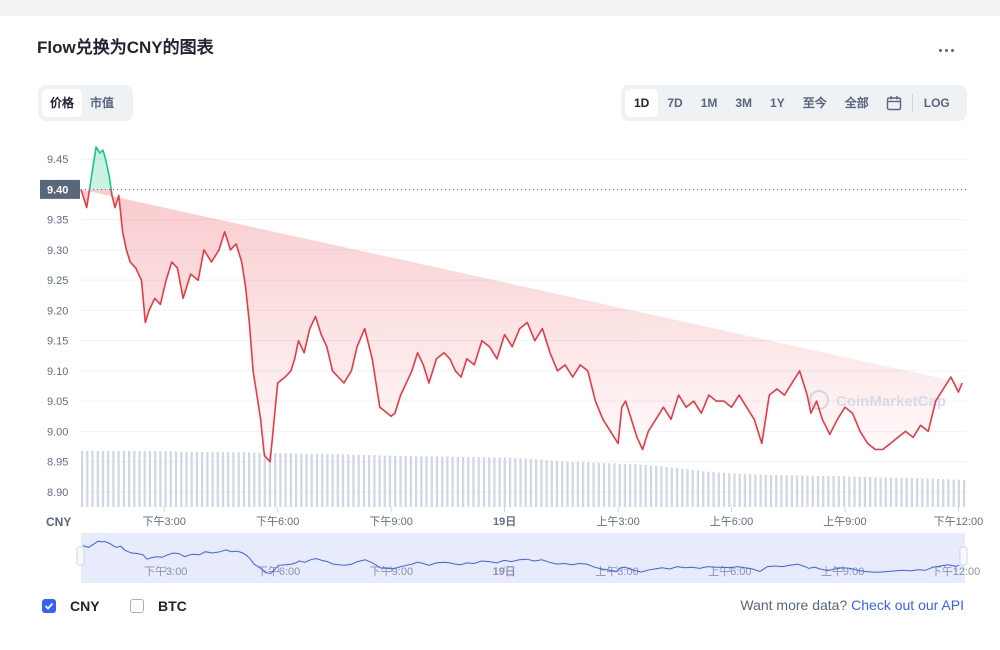 This screenshot has width=1000, height=650. Describe the element at coordinates (956, 571) in the screenshot. I see `navigator-tick-label: 下午12:00` at that location.